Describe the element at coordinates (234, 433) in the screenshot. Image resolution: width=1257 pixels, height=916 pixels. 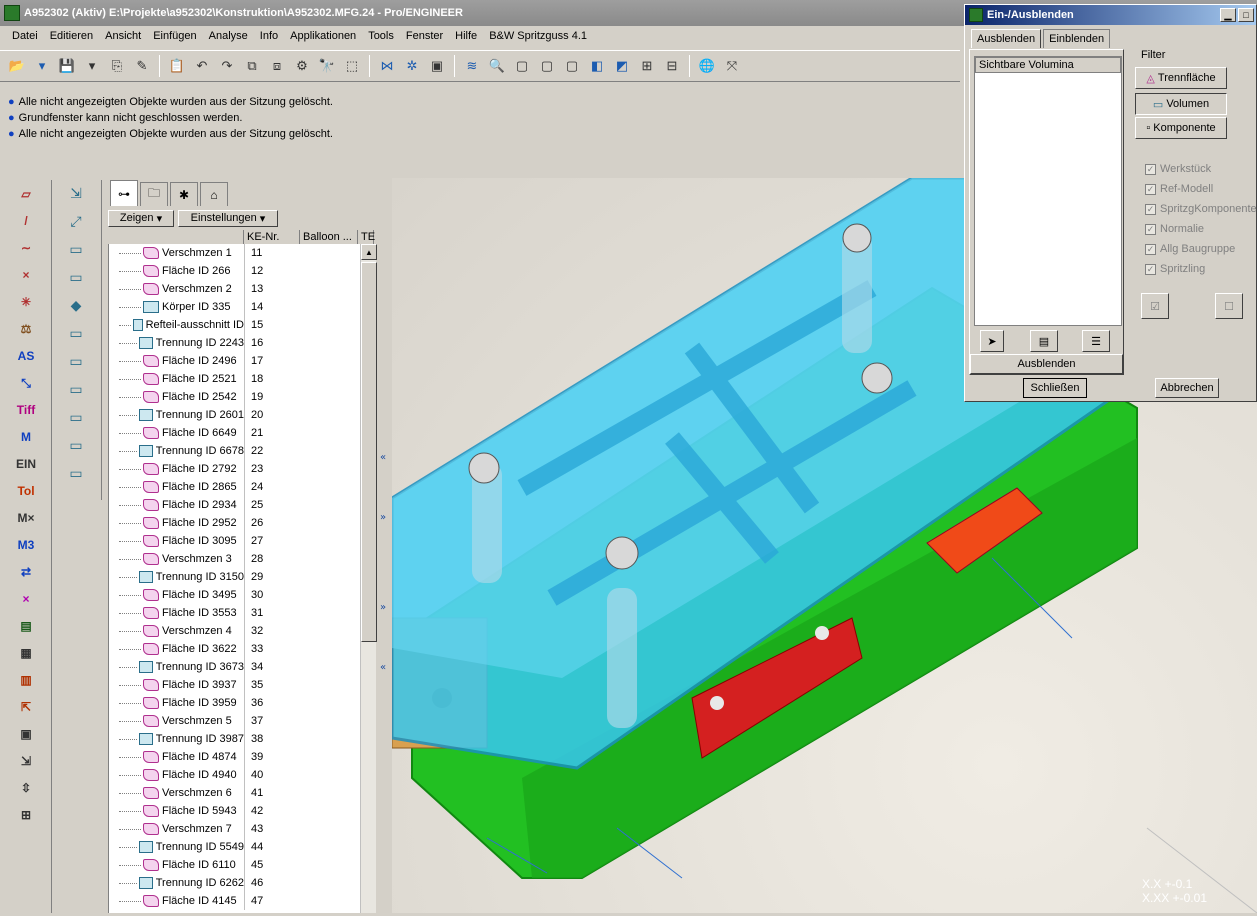
I see `tree-row: Fläche ID 6649 21` at that location.